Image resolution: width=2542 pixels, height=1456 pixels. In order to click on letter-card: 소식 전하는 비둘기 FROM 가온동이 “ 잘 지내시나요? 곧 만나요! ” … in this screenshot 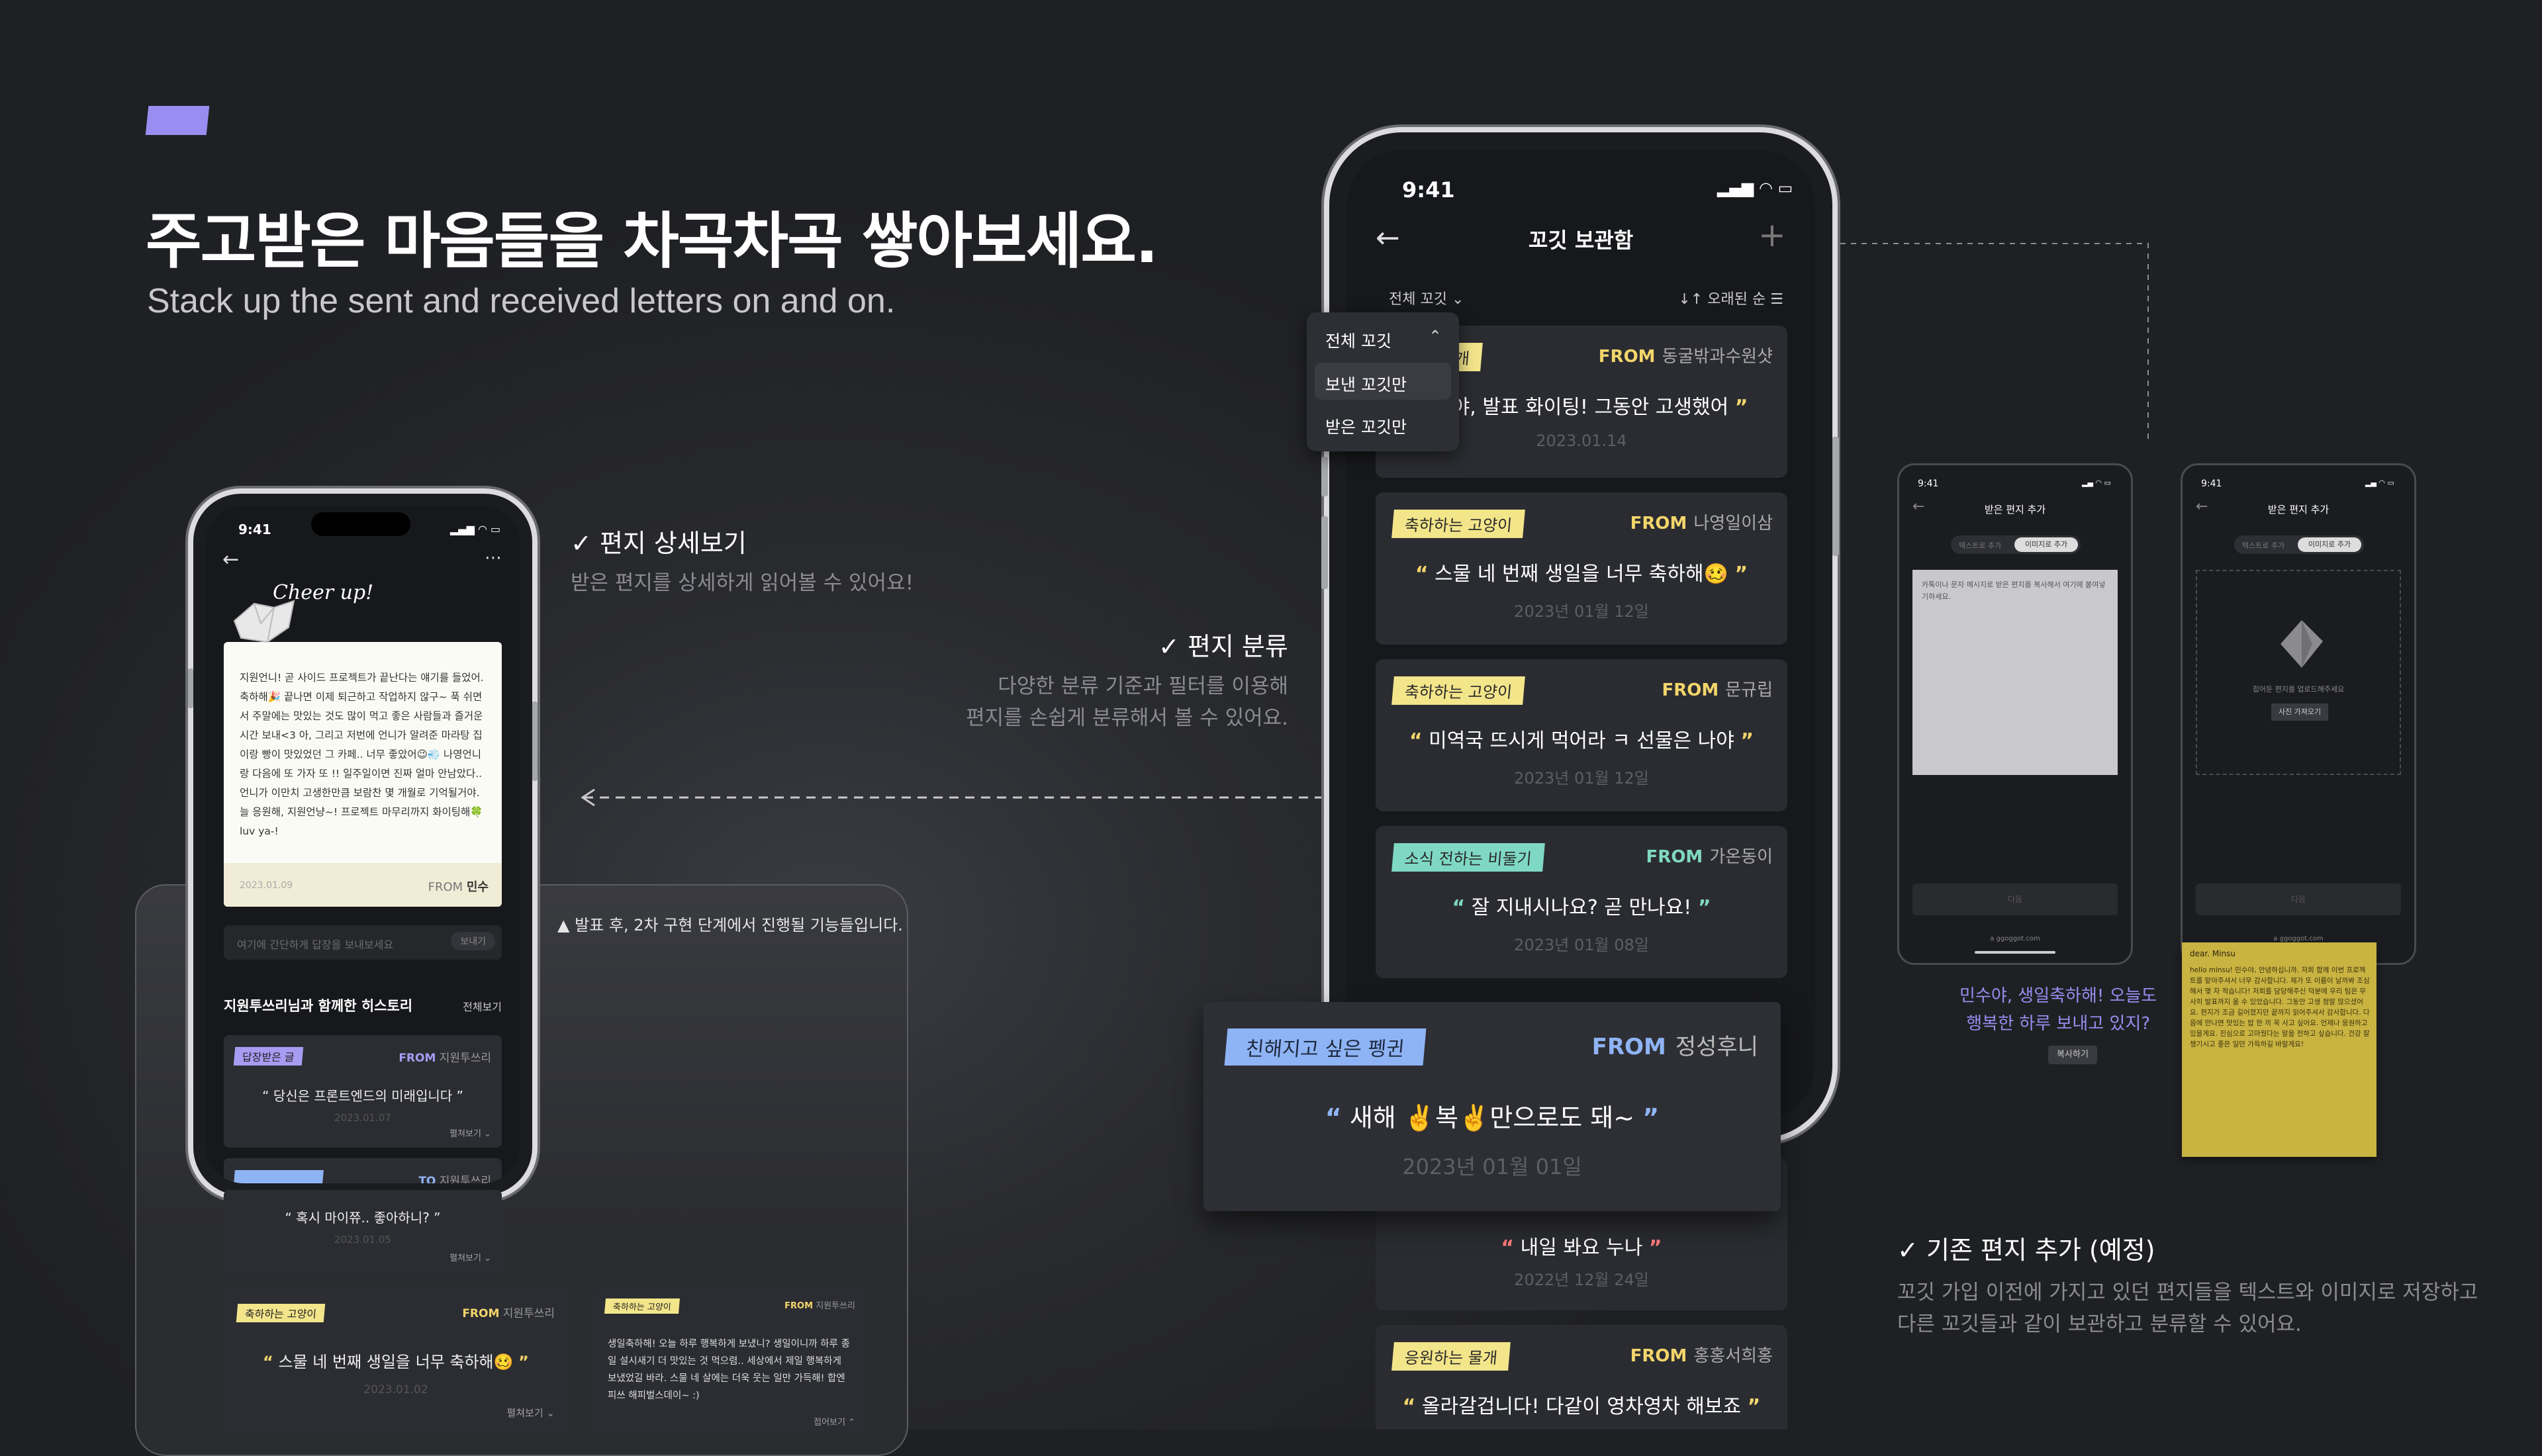, I will do `click(1581, 902)`.